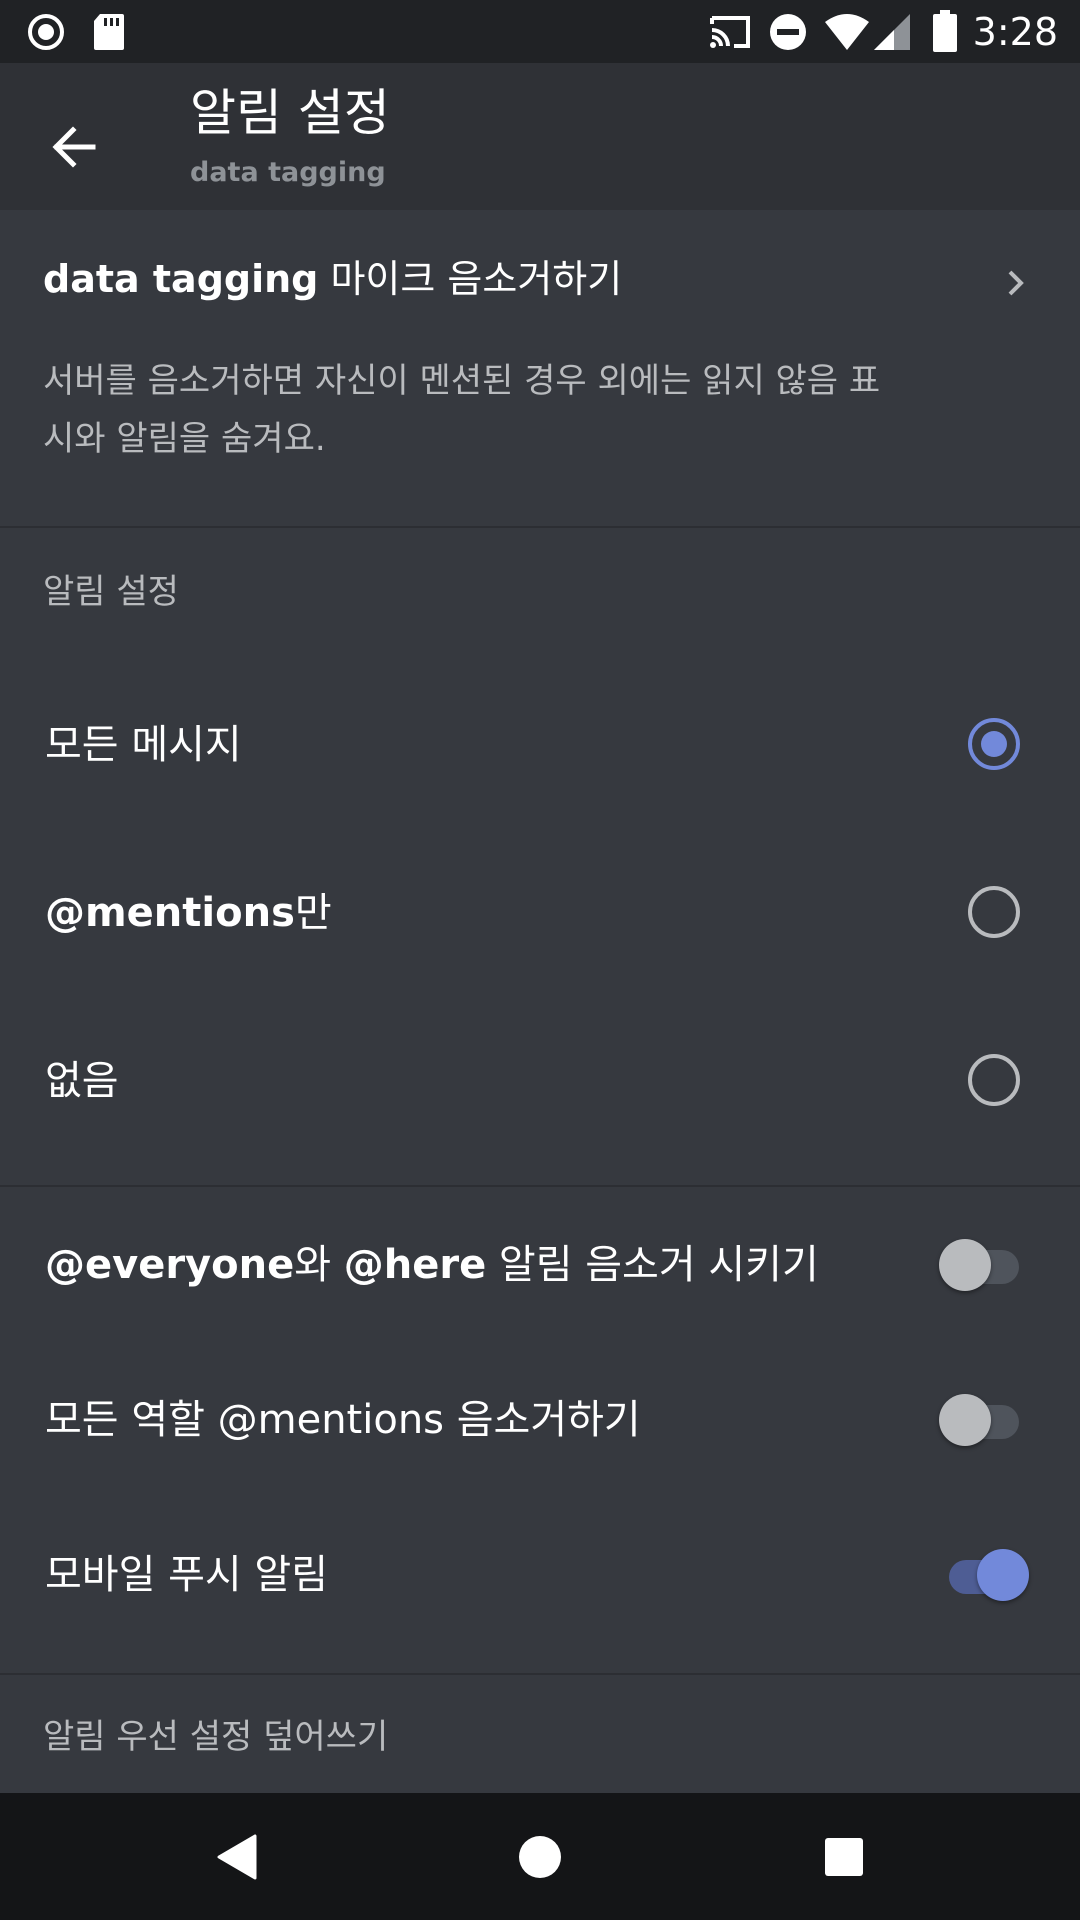 This screenshot has width=1080, height=1920. I want to click on toggle-suppress-everyone, so click(982, 1265).